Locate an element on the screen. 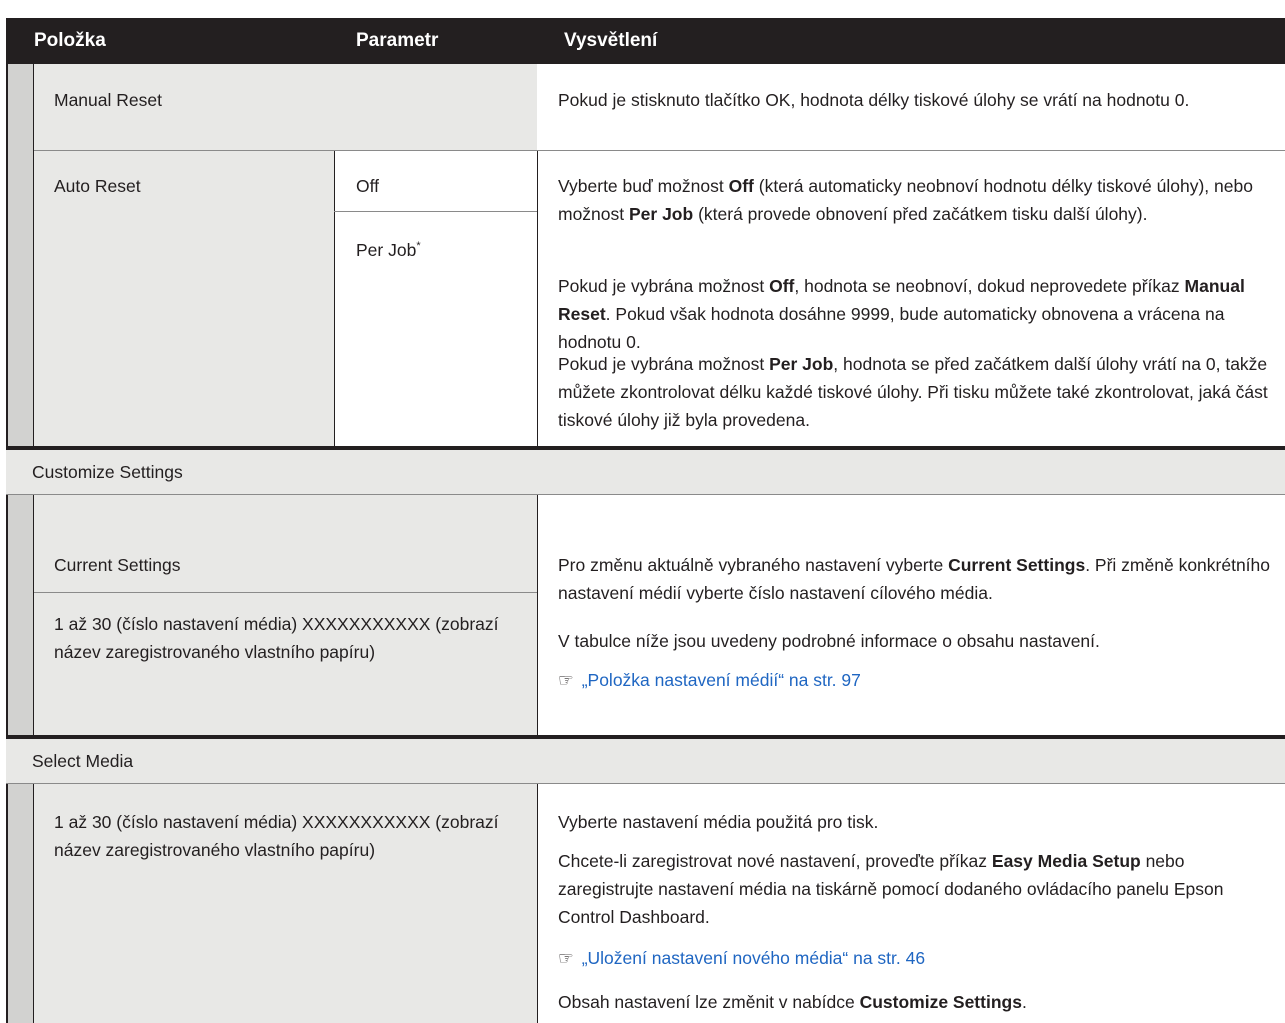 The image size is (1285, 1023). current-settings-label: Current Settings is located at coordinates (117, 565).